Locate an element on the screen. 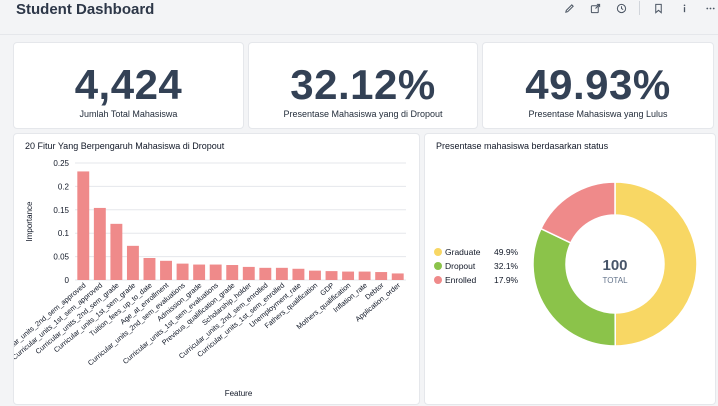 The height and width of the screenshot is (406, 718). y-tick-label: 0.05 is located at coordinates (61, 257).